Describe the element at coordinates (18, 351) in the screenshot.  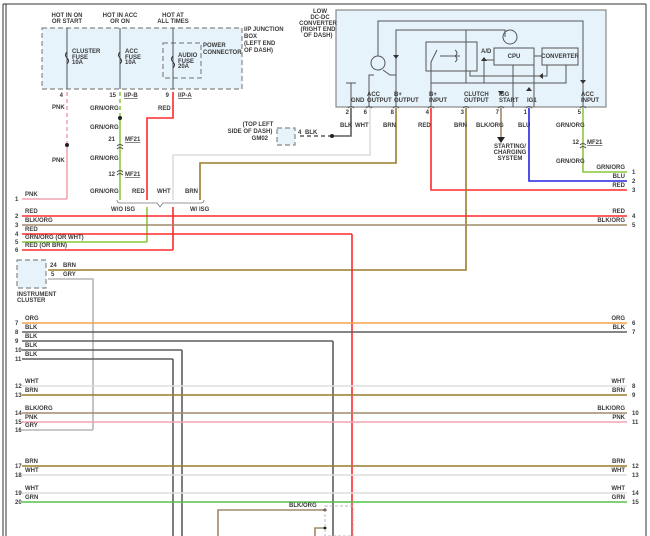
I see `terminal-number: 10` at that location.